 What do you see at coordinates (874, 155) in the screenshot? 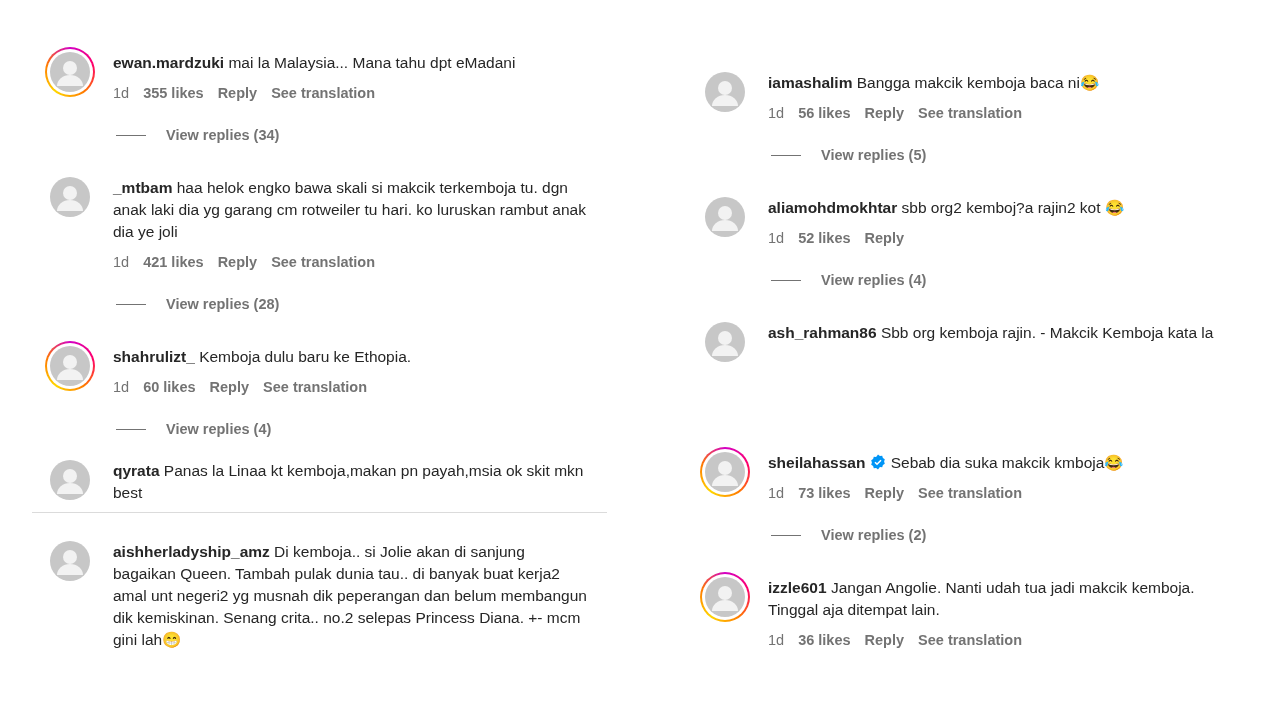
I see `view-replies-link: View replies (5)` at bounding box center [874, 155].